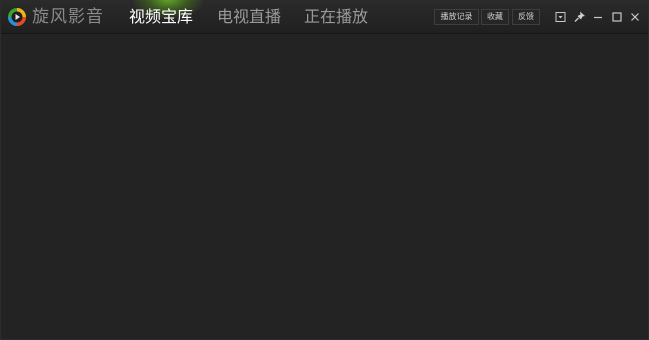  I want to click on tab-tv-live: 电视直播, so click(249, 17).